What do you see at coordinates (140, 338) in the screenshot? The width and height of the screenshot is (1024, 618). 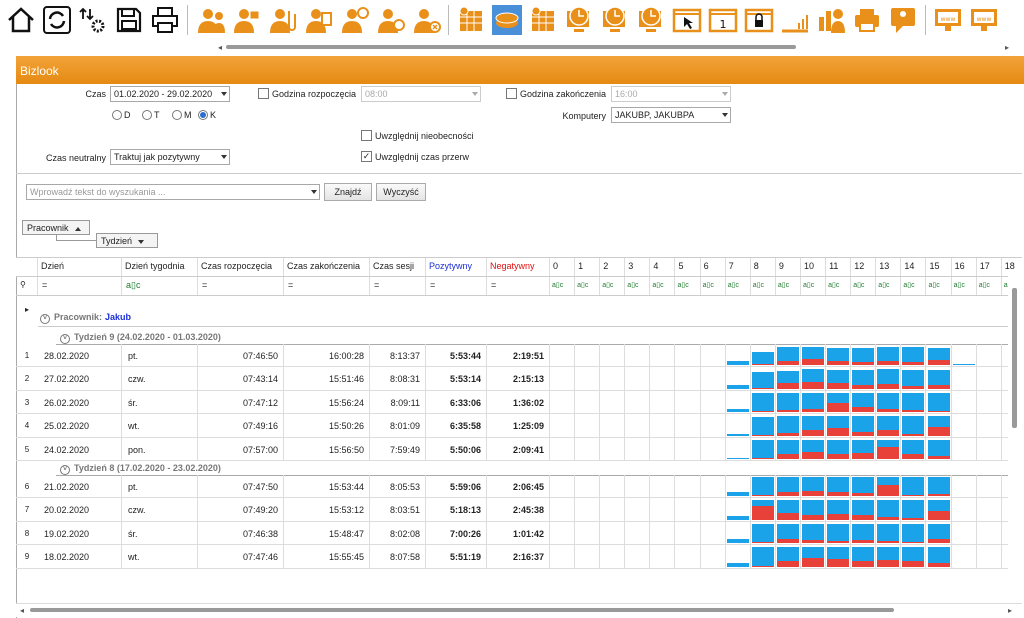 I see `week-group-row: ˅ Tydzień 9 (24.02.2020 - 01.03.2020)` at bounding box center [140, 338].